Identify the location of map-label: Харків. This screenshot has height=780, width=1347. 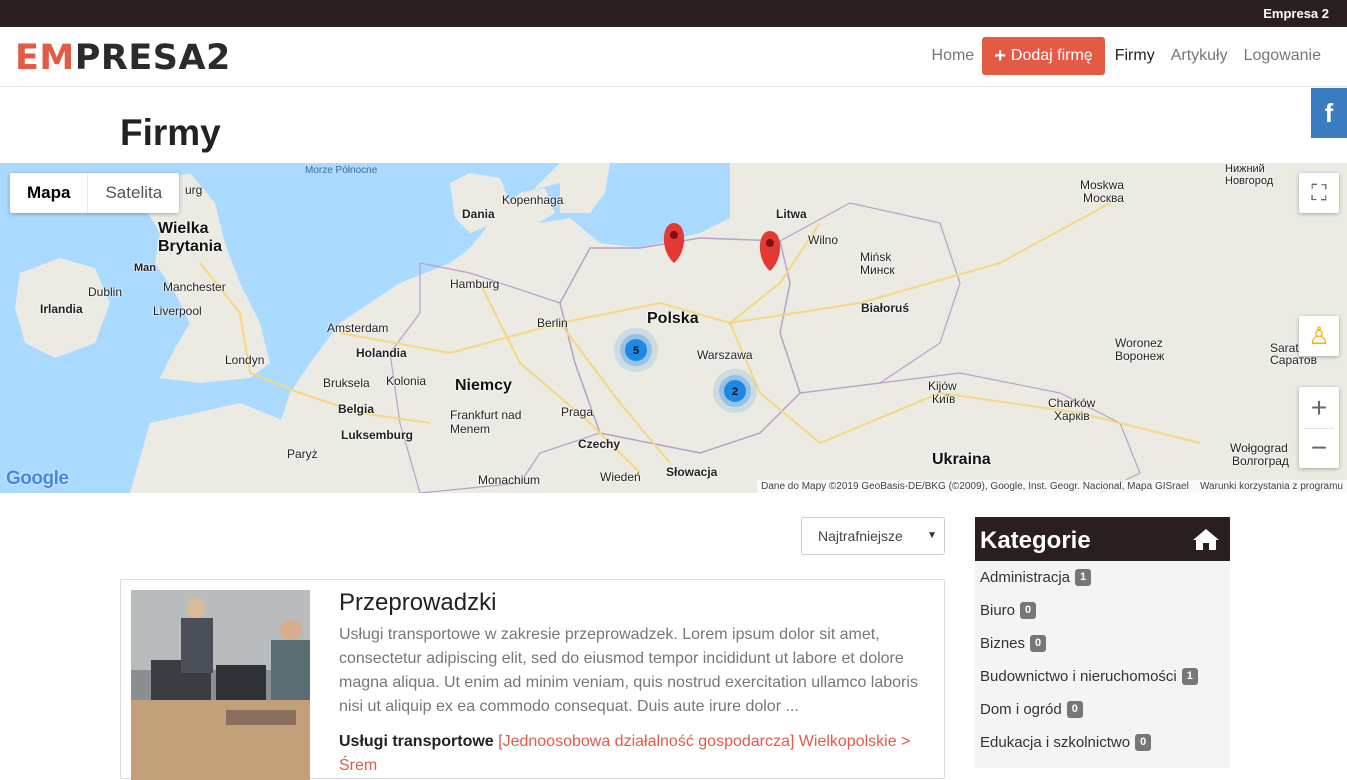
(1072, 416).